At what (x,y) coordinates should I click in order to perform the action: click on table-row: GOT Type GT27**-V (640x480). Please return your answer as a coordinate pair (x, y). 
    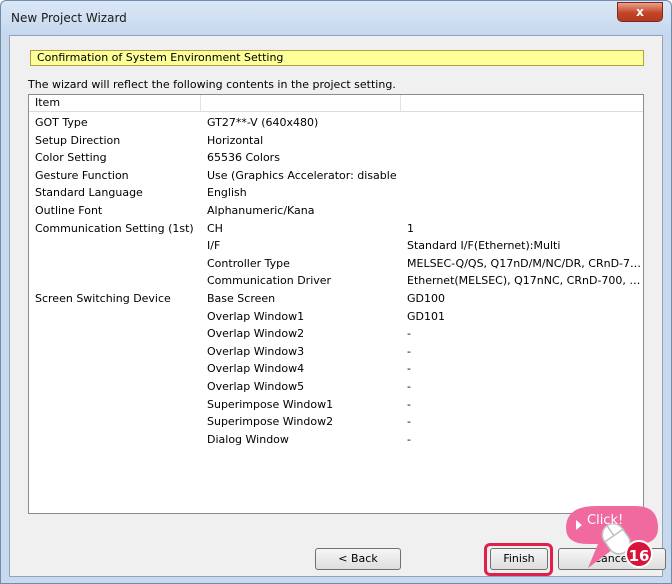
    Looking at the image, I should click on (336, 123).